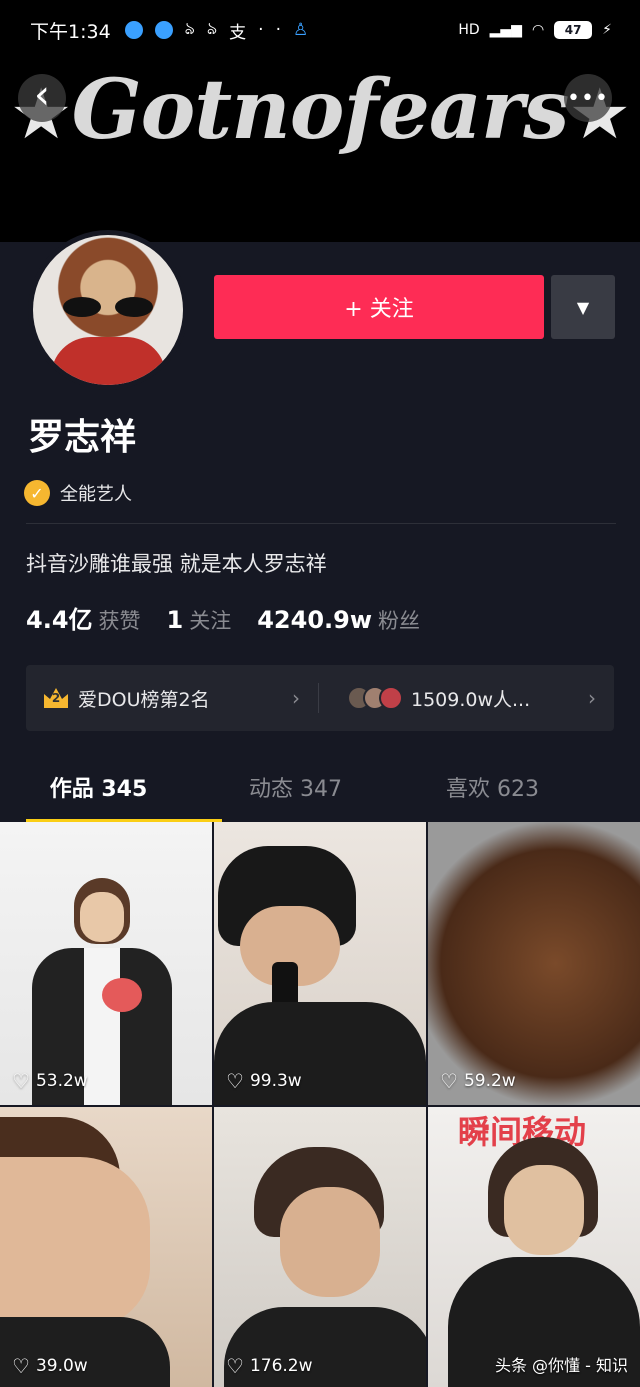 The width and height of the screenshot is (640, 1387). I want to click on alipay-icon: 支, so click(238, 32).